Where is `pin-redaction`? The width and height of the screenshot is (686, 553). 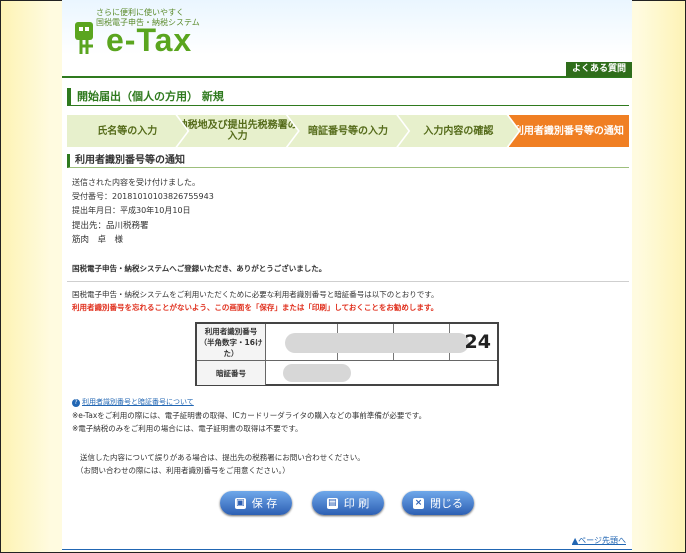
pin-redaction is located at coordinates (317, 373).